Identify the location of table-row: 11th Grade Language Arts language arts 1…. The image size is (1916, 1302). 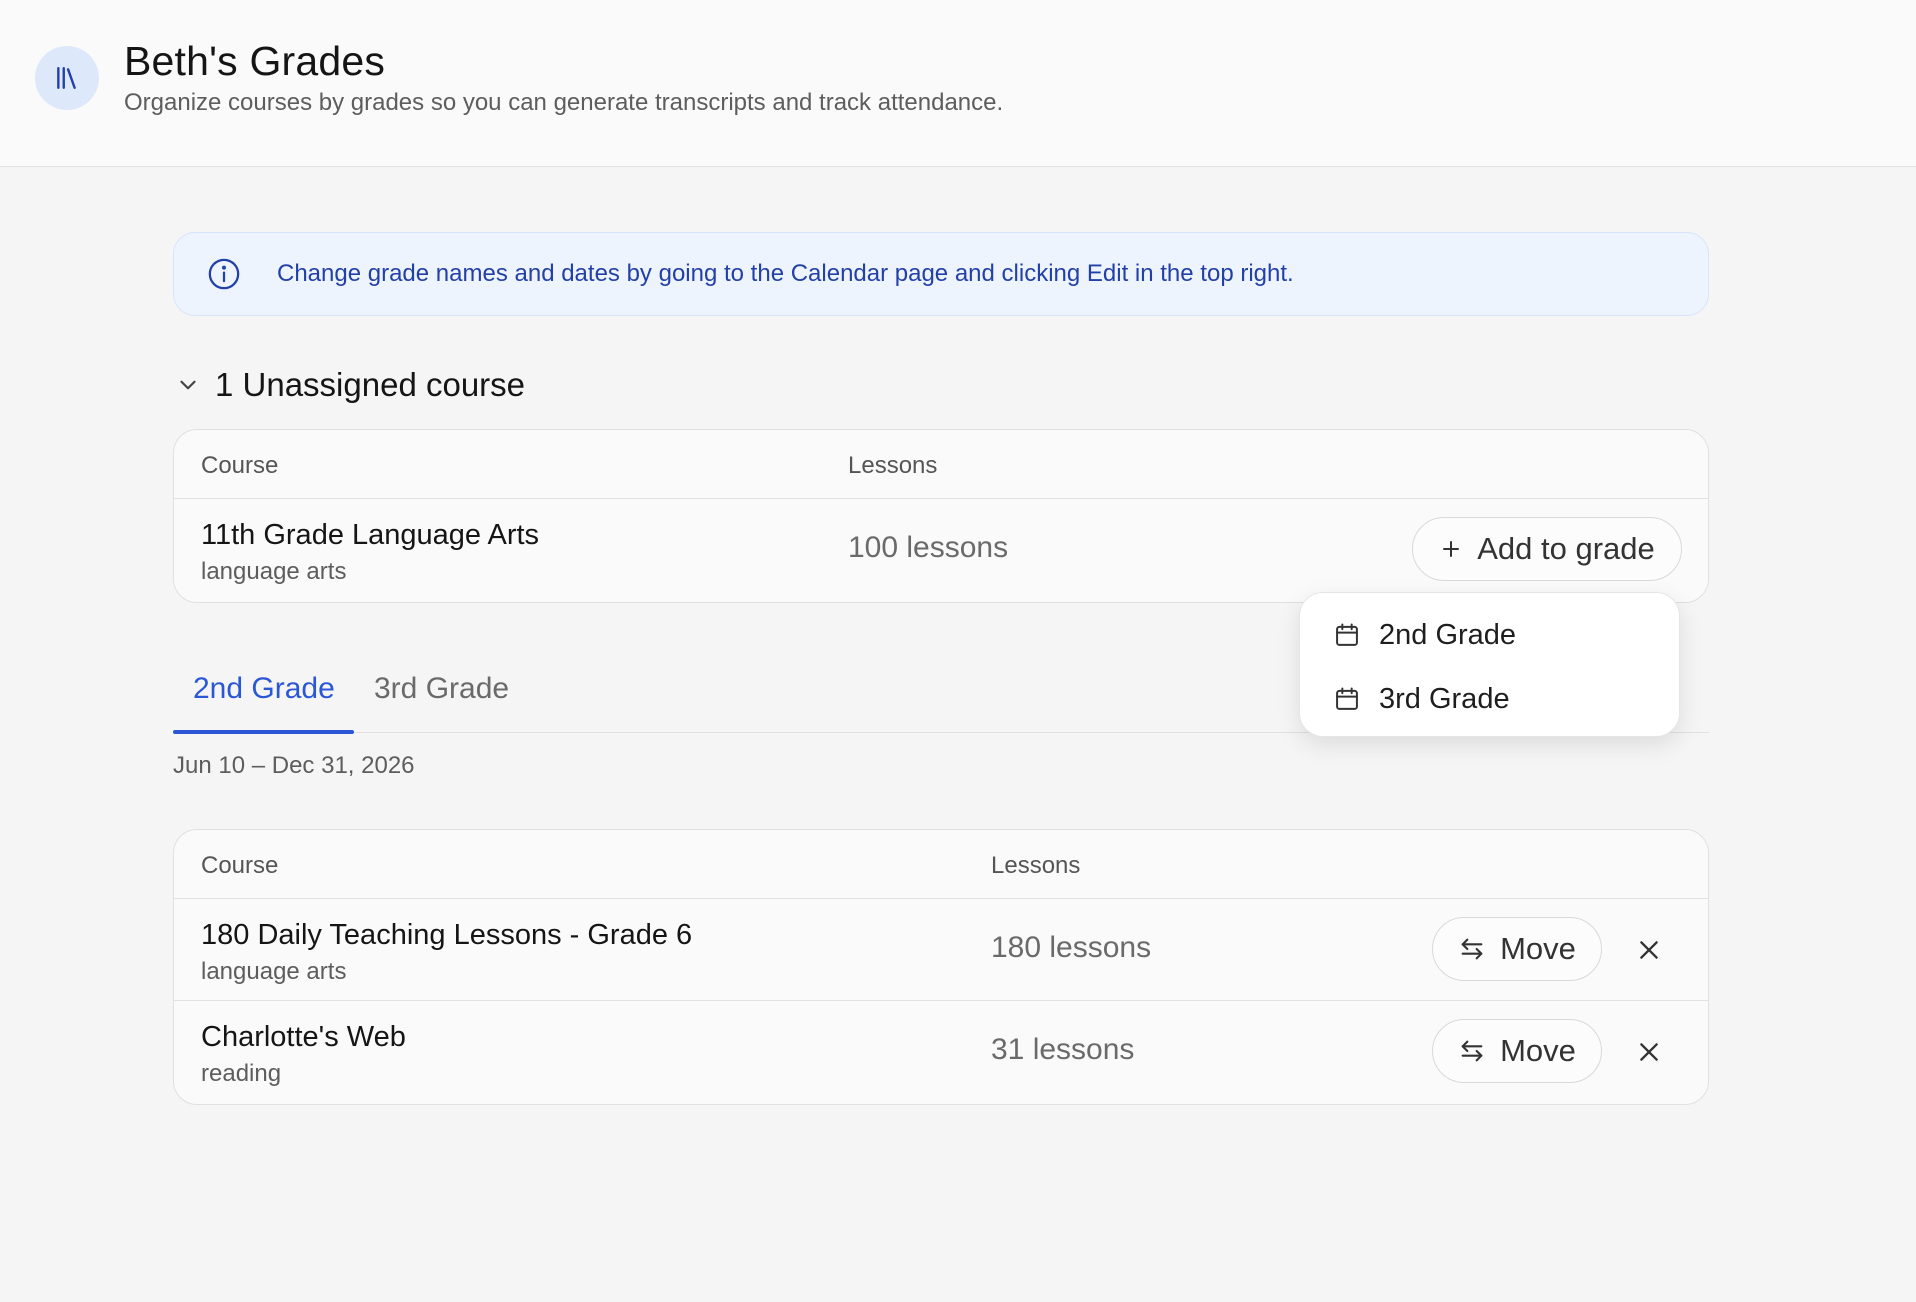
(941, 550).